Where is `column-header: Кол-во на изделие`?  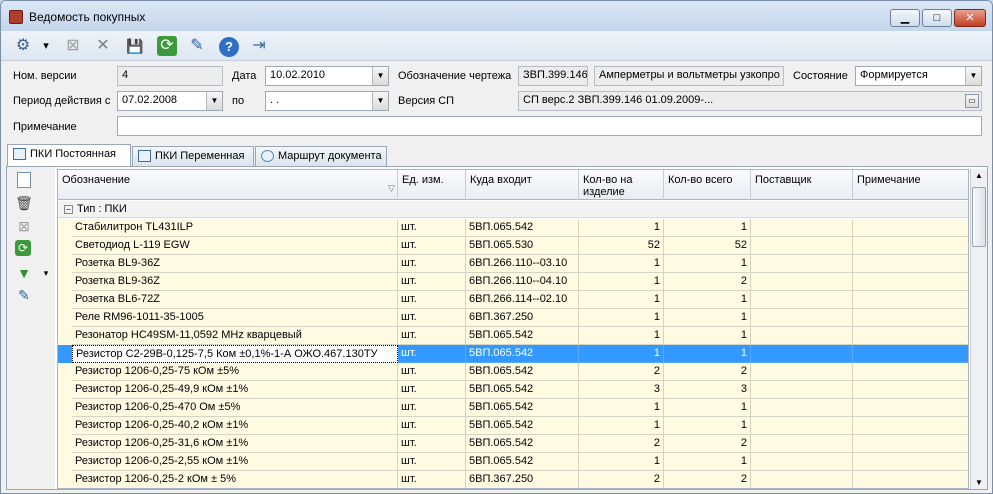 column-header: Кол-во на изделие is located at coordinates (621, 185).